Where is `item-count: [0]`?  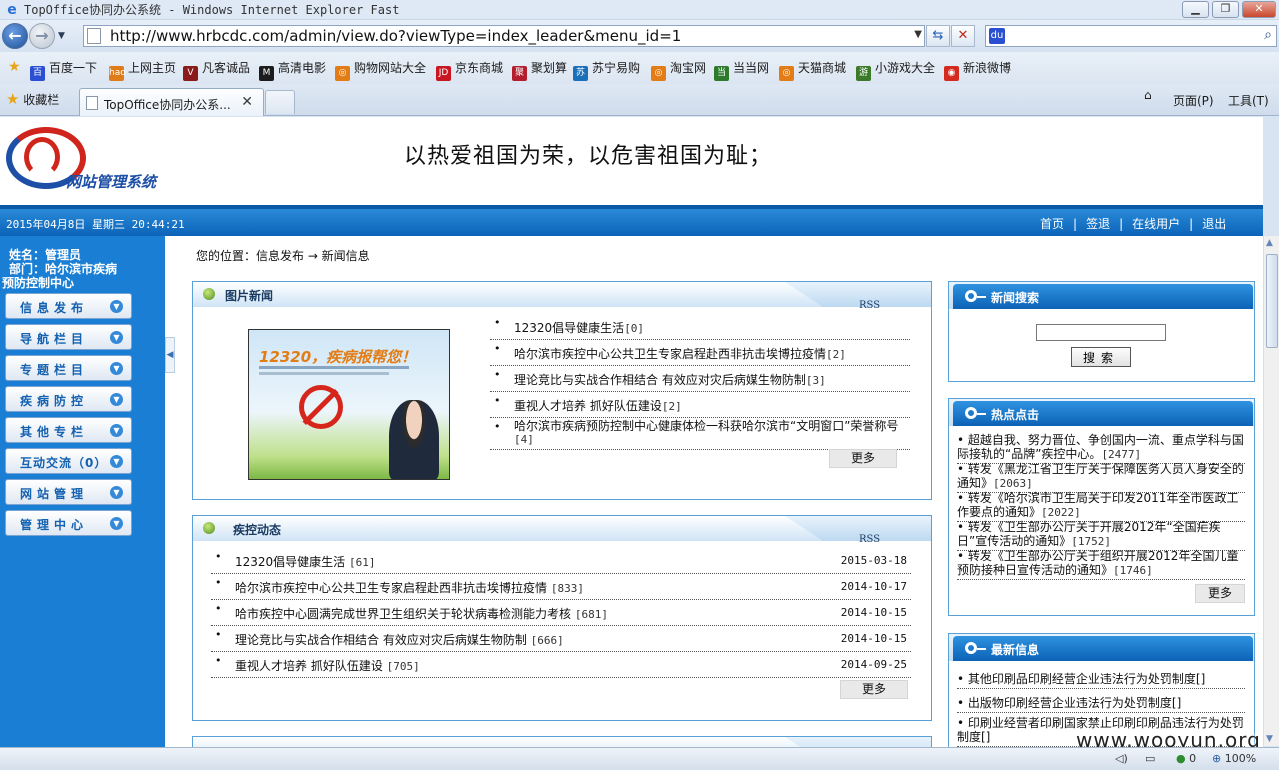 item-count: [0] is located at coordinates (634, 328).